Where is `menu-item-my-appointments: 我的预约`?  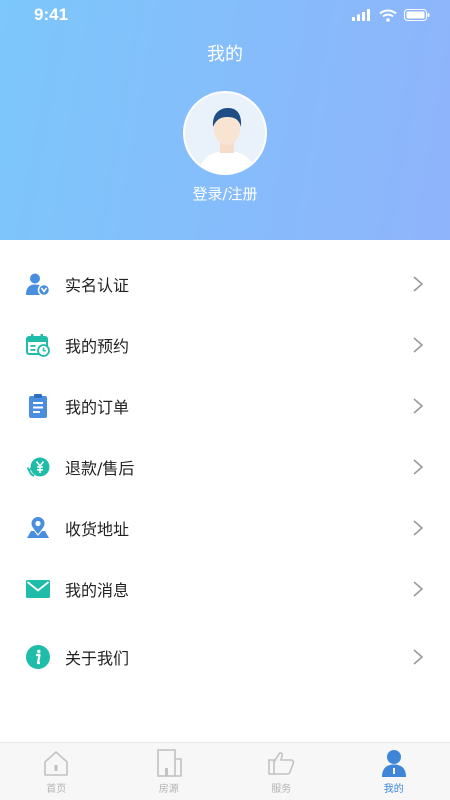 menu-item-my-appointments: 我的预约 is located at coordinates (225, 344).